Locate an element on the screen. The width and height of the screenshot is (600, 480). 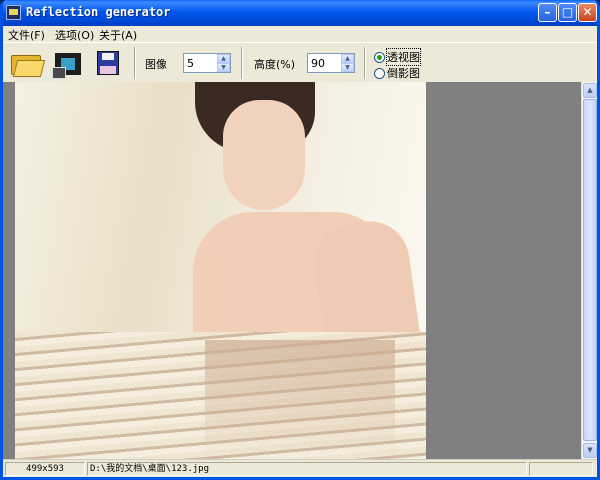
radio-perspective-indicator is located at coordinates (379, 57).